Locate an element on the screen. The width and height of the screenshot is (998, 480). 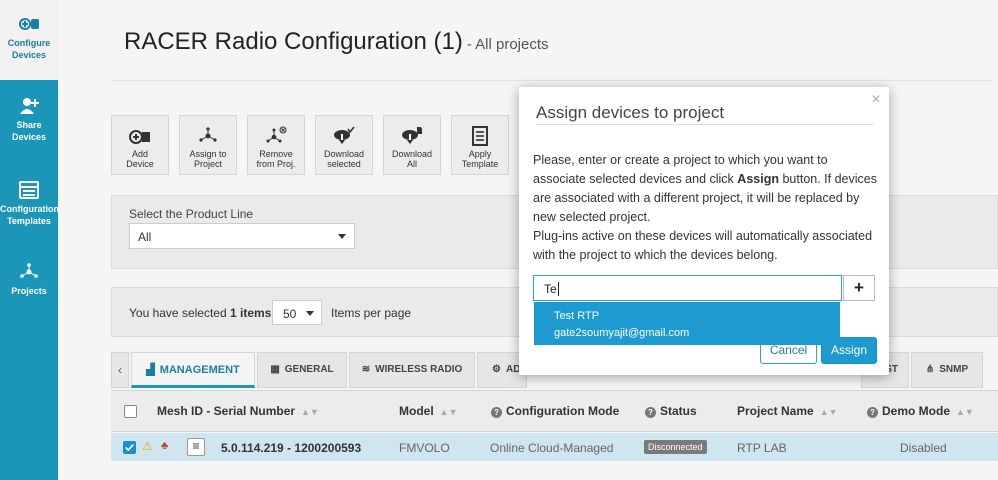
text-cursor is located at coordinates (558, 289).